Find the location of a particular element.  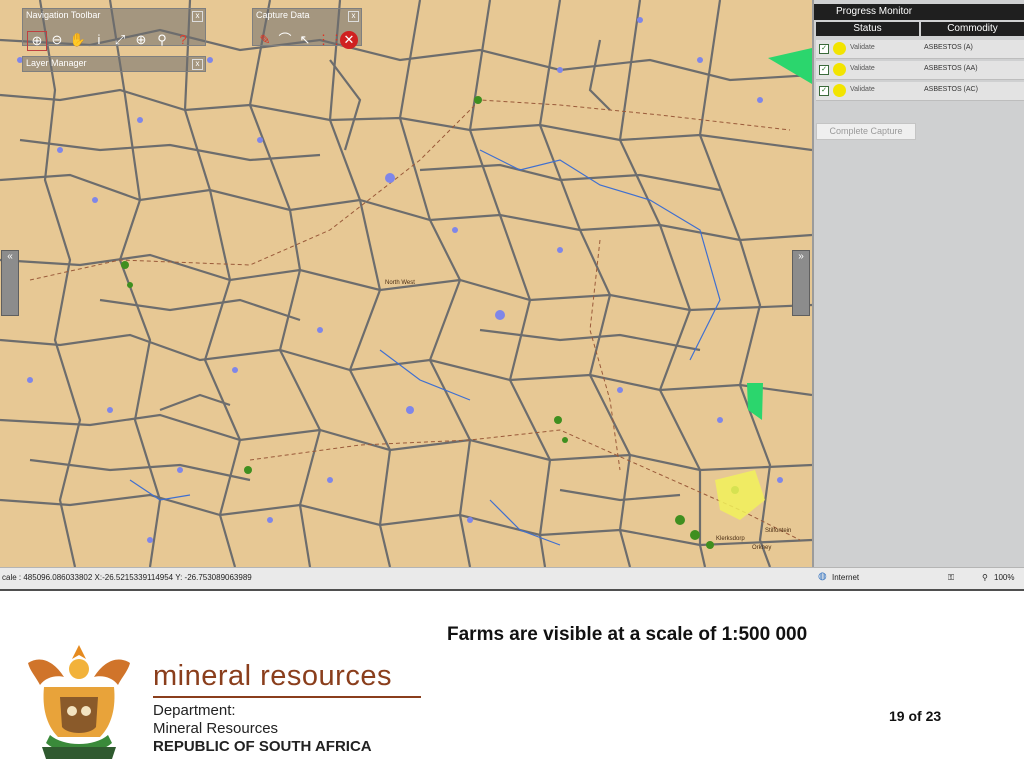

map-label-stilfontein: Stilfontein is located at coordinates (778, 531).